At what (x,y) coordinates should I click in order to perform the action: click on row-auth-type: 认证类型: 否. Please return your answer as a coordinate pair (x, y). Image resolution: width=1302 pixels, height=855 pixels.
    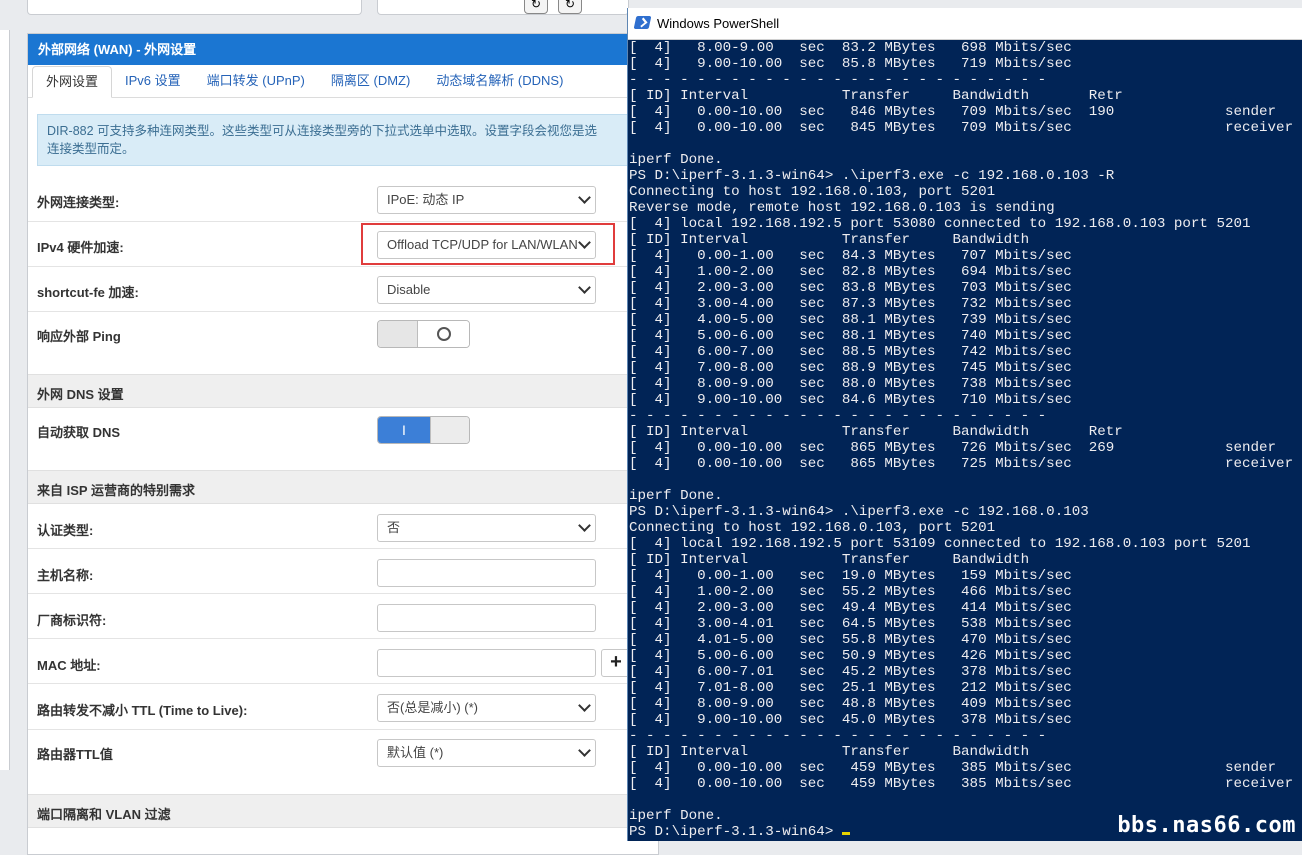
    Looking at the image, I should click on (343, 526).